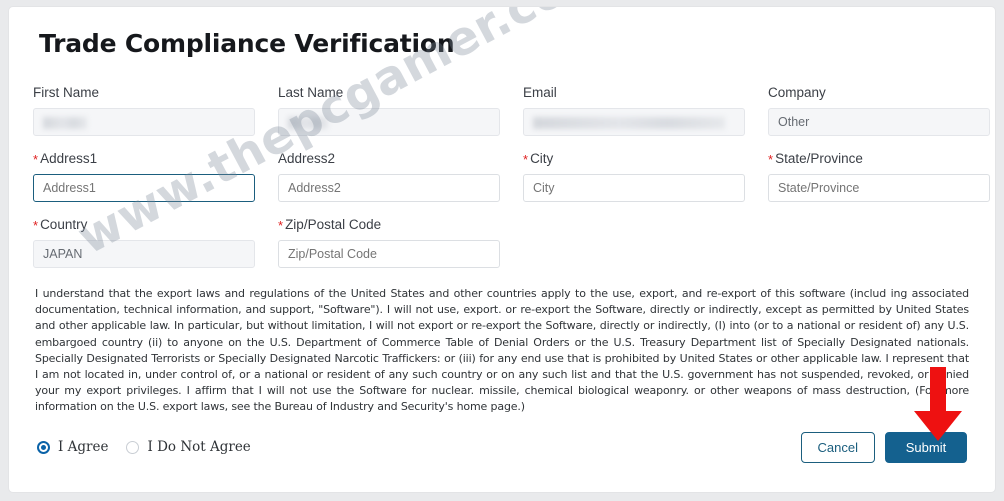 The image size is (1004, 501). I want to click on label-city: * City, so click(634, 158).